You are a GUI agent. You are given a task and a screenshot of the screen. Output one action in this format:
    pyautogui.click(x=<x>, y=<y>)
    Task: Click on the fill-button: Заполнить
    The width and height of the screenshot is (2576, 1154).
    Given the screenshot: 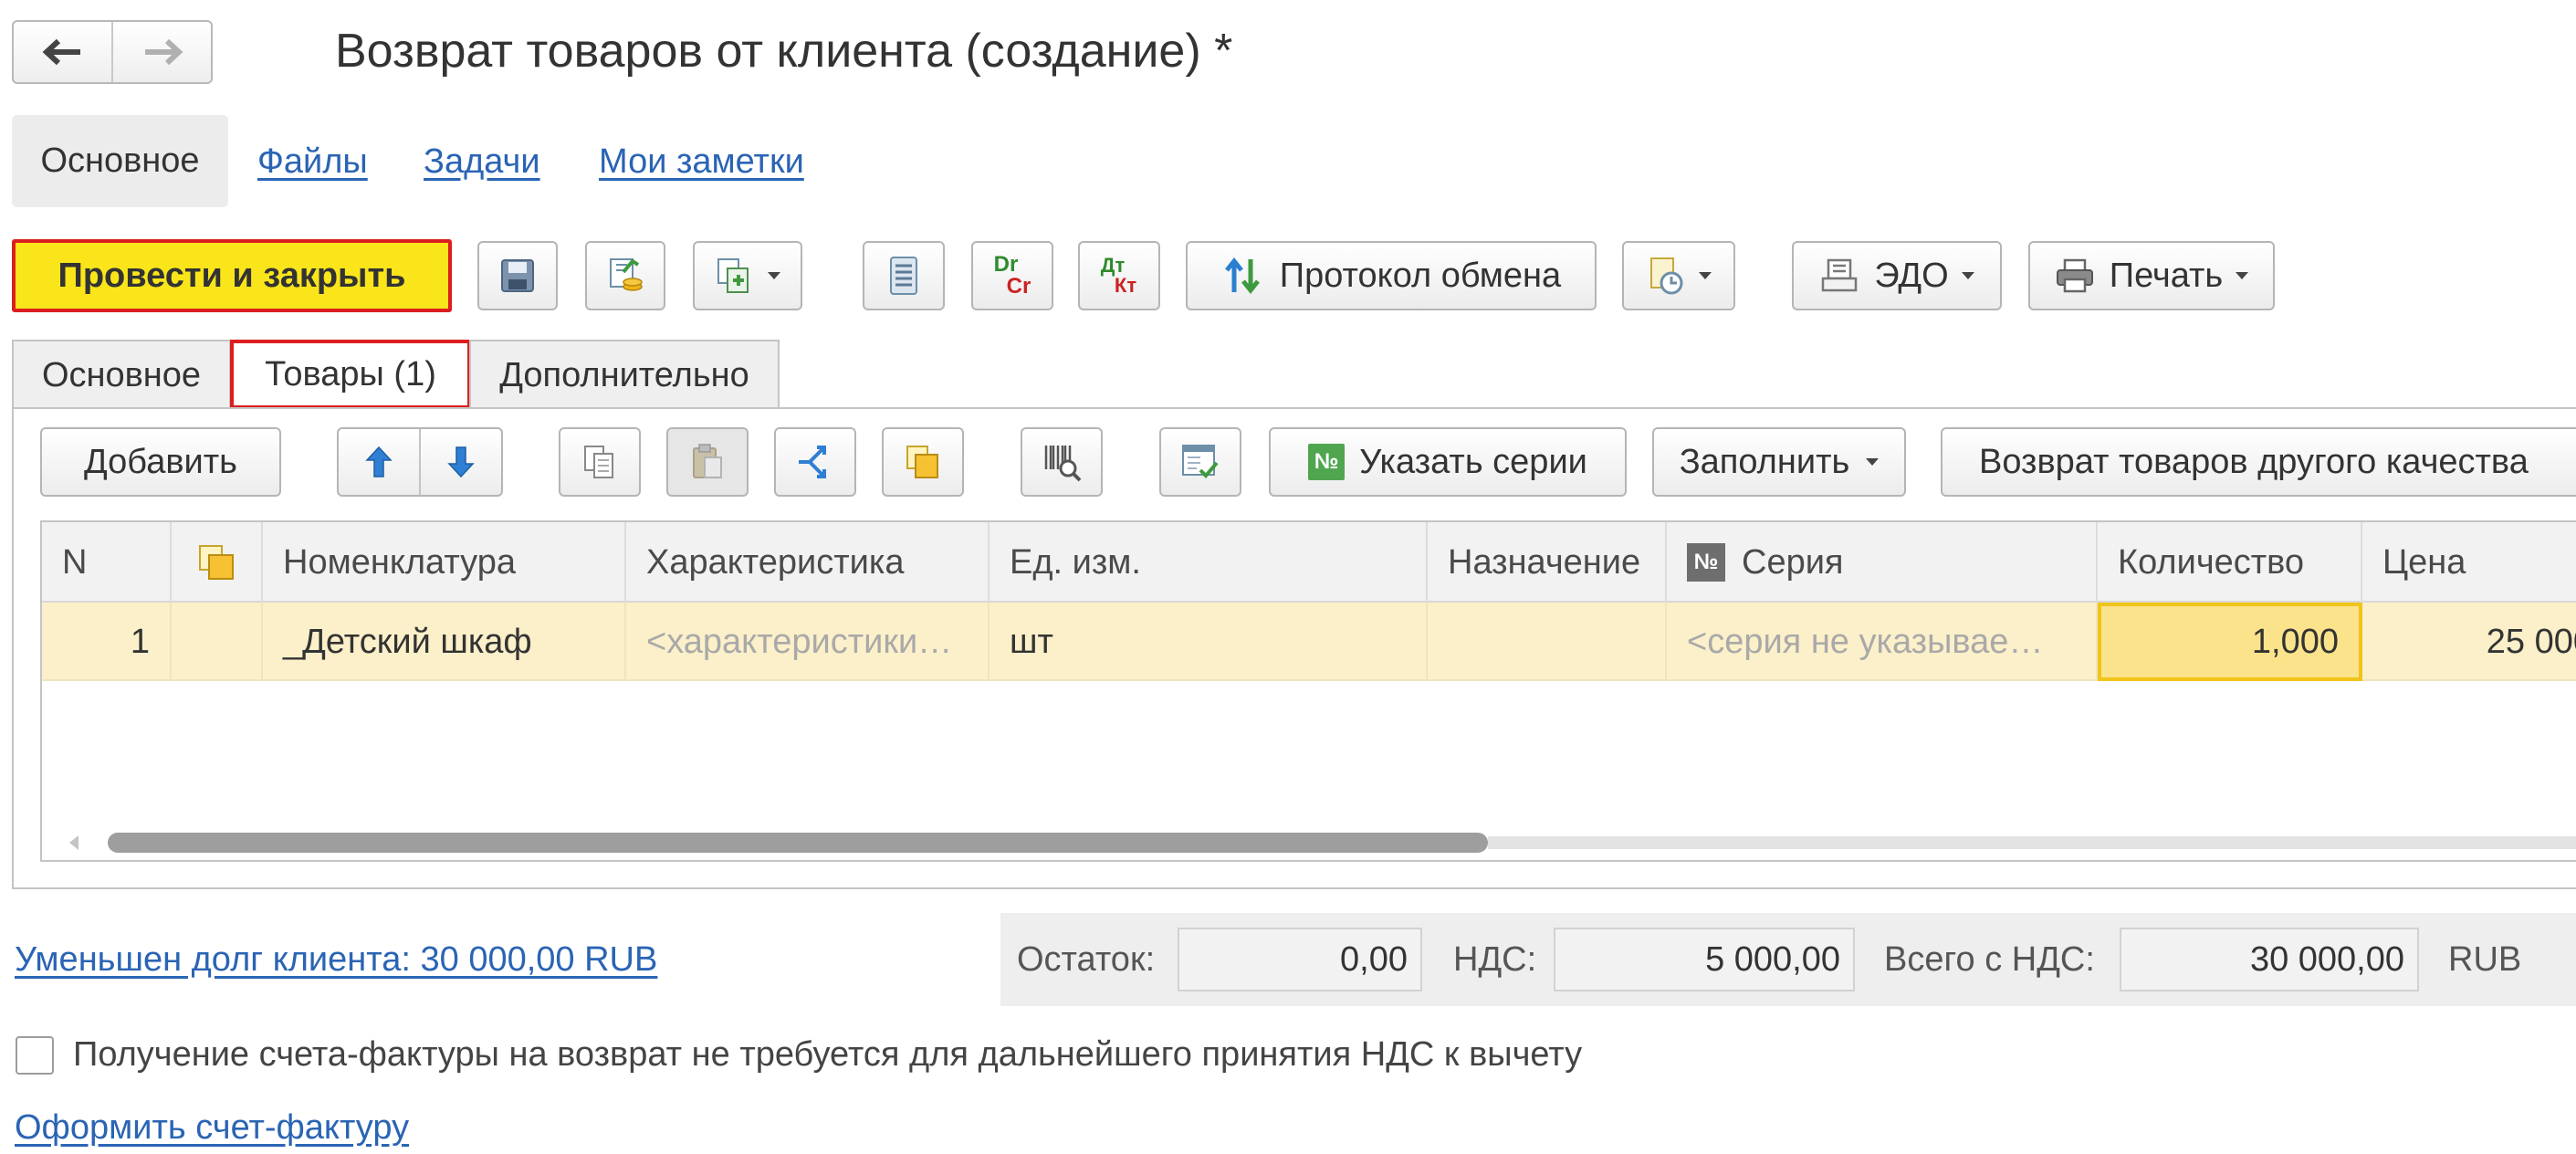 What is the action you would take?
    pyautogui.click(x=1779, y=462)
    